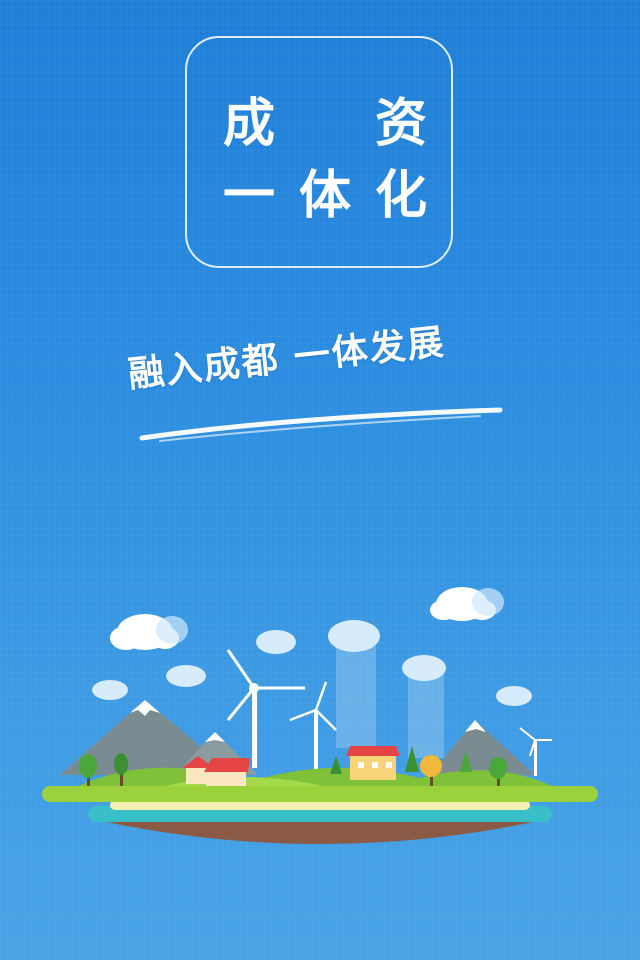 This screenshot has width=640, height=960. I want to click on logo-line-1: 成 资, so click(319, 124).